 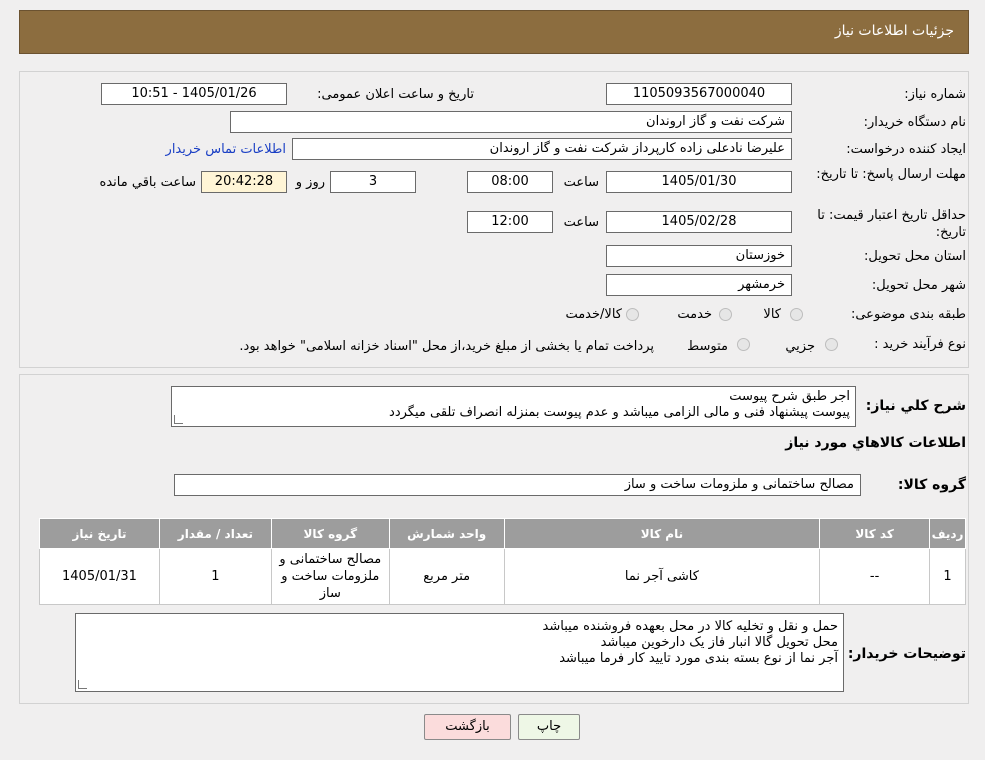 I want to click on deadline-label: مهلت ارسال پاسخ: تا تاریخ:, so click(x=891, y=174).